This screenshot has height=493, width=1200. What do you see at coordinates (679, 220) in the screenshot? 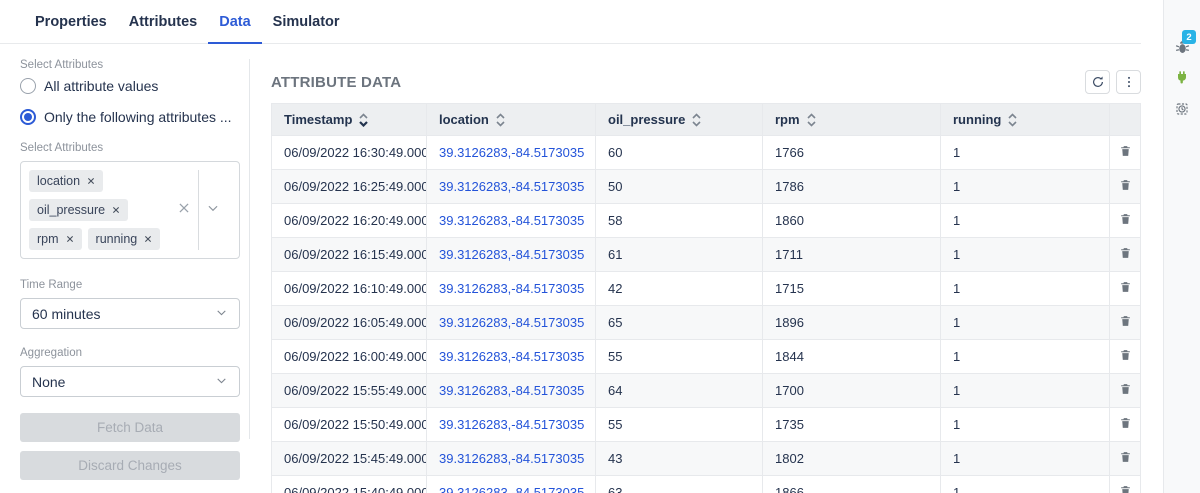
I see `oil-pressure-cell: 58` at bounding box center [679, 220].